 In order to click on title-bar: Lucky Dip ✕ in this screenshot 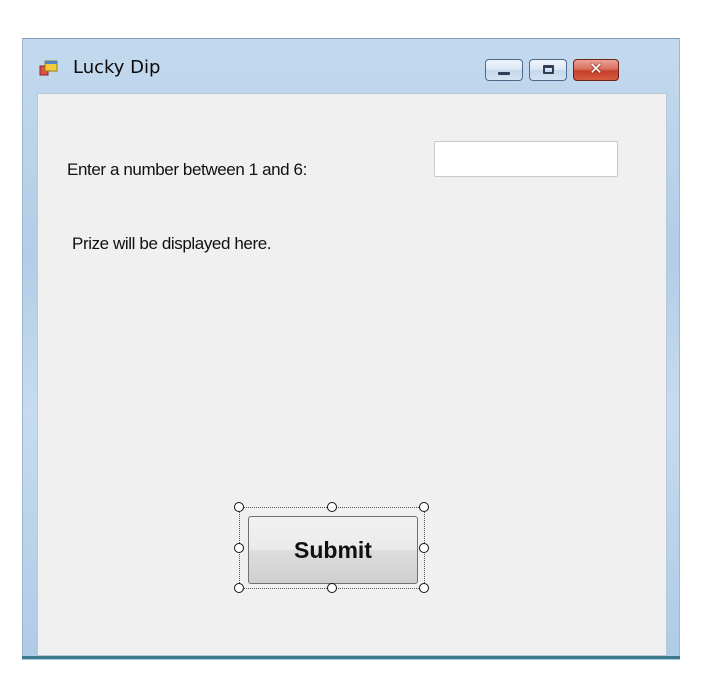, I will do `click(351, 66)`.